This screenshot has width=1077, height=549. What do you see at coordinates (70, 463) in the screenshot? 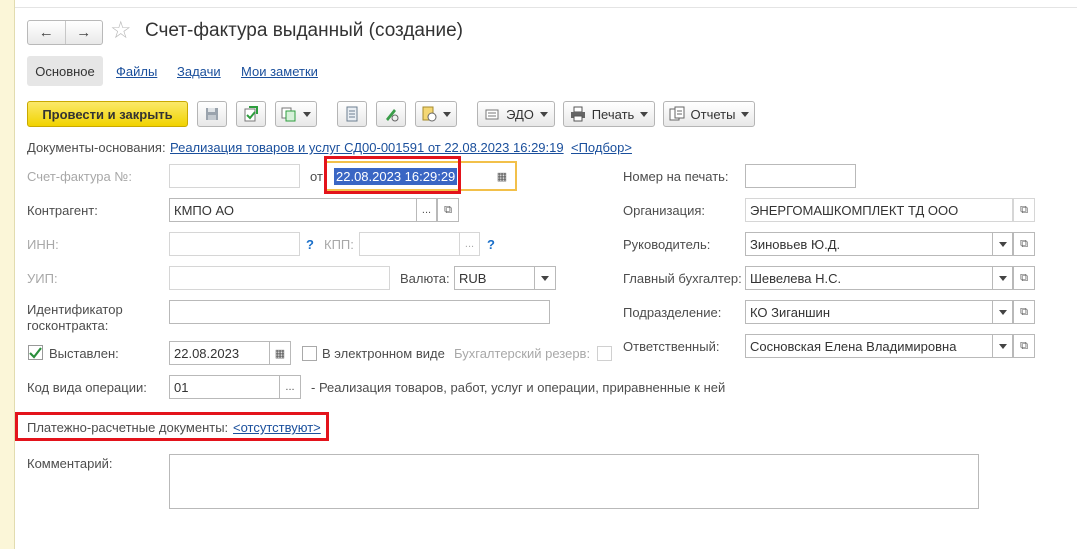
I see `comment-label: Комментарий:` at bounding box center [70, 463].